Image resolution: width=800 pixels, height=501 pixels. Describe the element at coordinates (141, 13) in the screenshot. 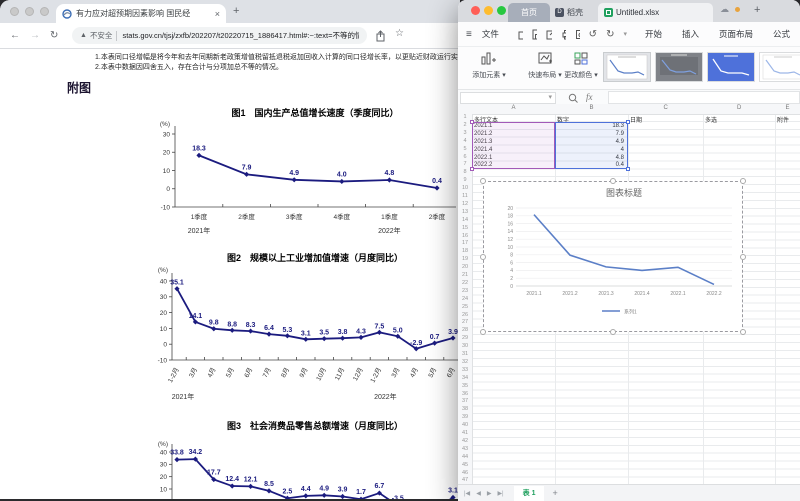

I see `browser-tab: 有力应对超预期因素影响 国民经 ×` at that location.